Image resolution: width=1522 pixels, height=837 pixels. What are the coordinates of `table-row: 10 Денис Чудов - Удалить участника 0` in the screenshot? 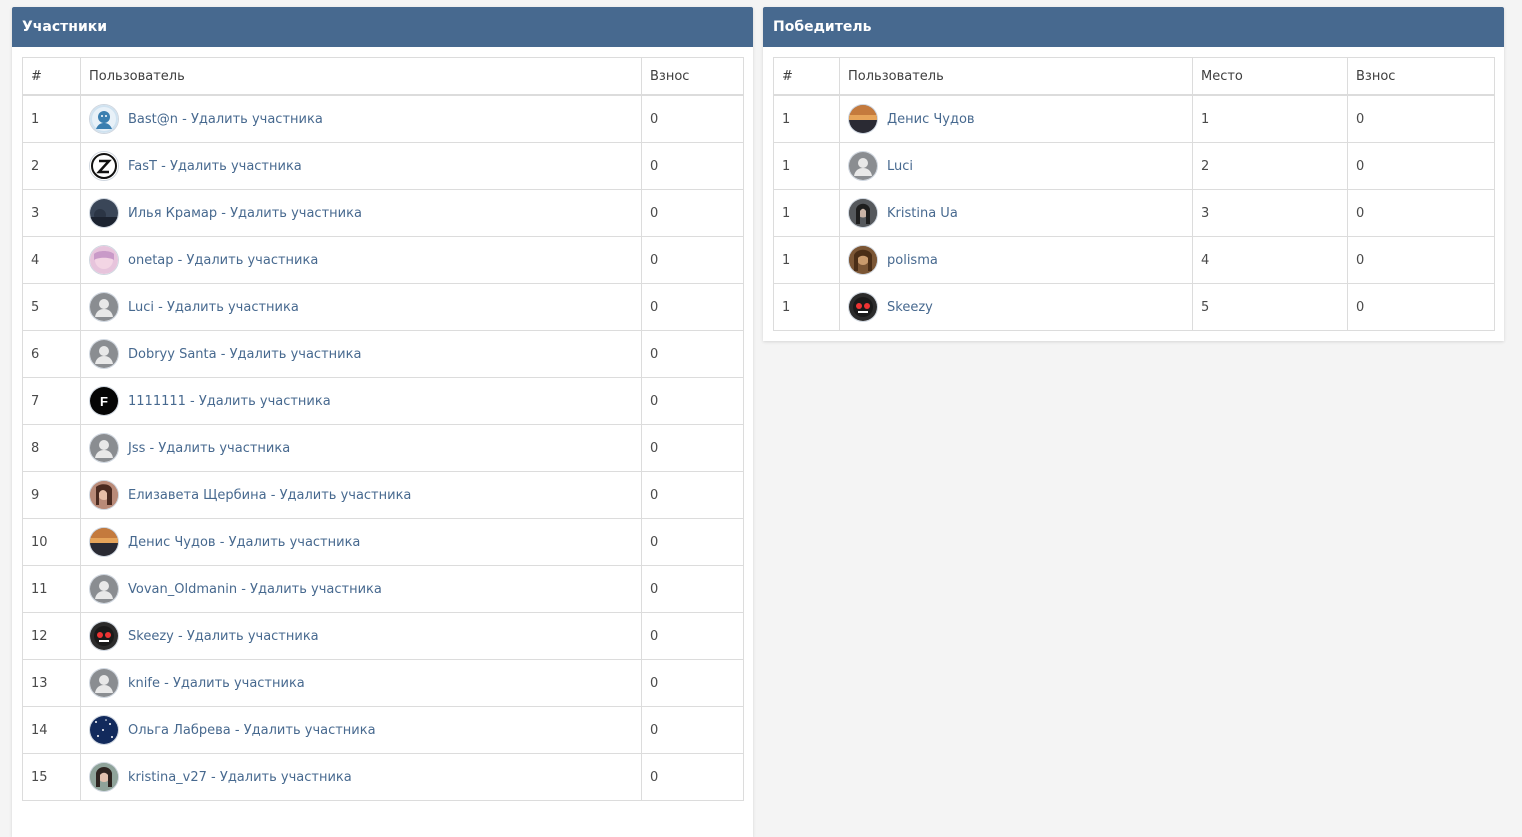 It's located at (383, 542).